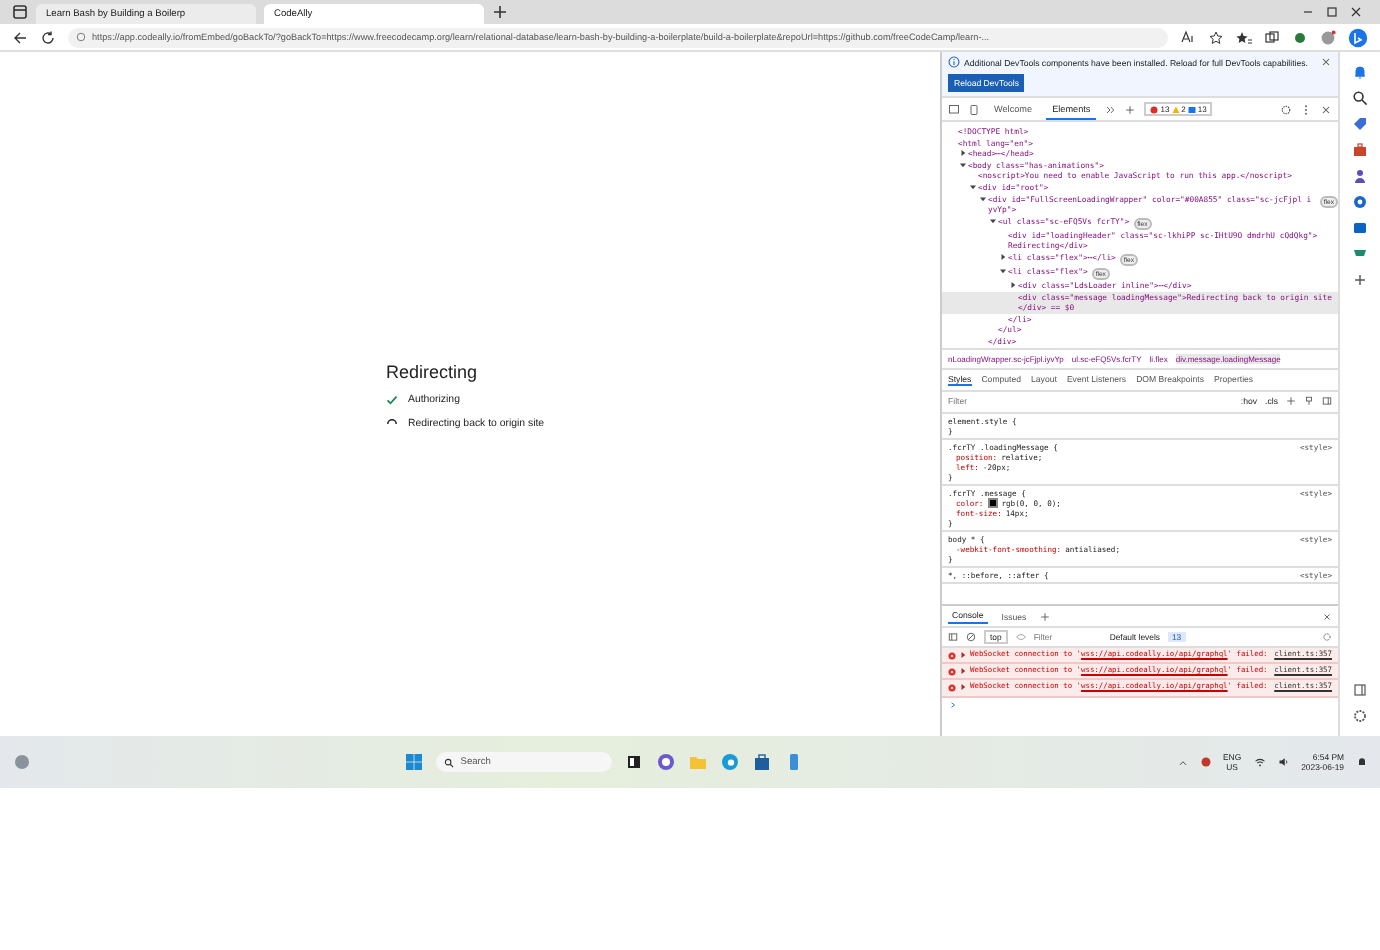 The image size is (1380, 950). What do you see at coordinates (1358, 37) in the screenshot?
I see `bing-chat-icon` at bounding box center [1358, 37].